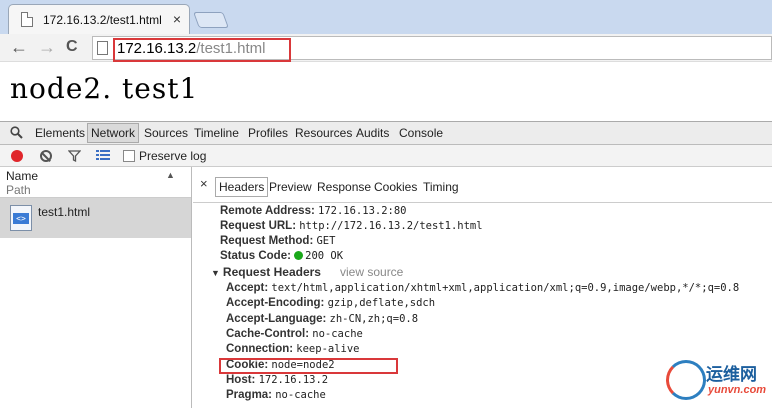  I want to click on preserve-log-checkbox, so click(129, 156).